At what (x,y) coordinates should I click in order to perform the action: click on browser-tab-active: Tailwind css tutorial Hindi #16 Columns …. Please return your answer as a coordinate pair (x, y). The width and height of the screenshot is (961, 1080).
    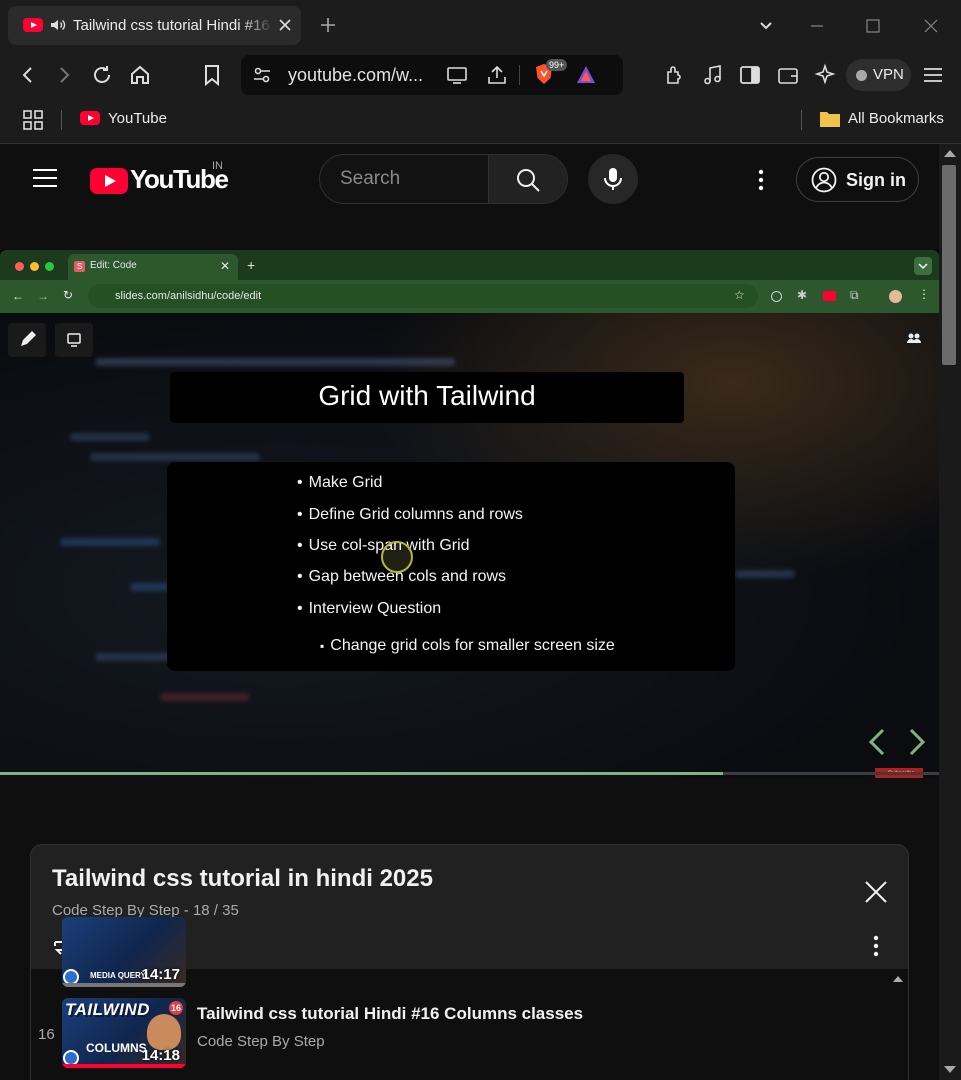
    Looking at the image, I should click on (154, 25).